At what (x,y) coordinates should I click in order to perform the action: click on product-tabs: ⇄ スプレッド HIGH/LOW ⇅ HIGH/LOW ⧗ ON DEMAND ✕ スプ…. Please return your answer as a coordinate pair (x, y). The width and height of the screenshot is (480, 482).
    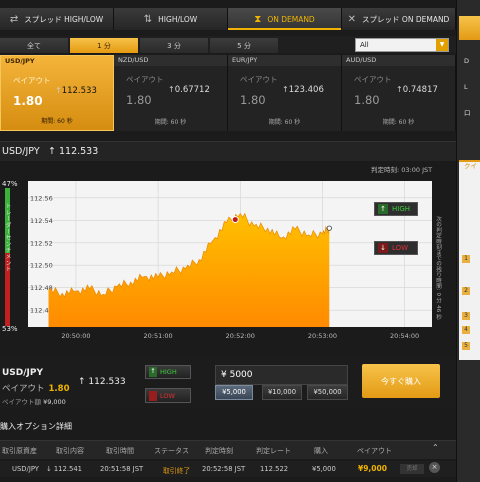
    Looking at the image, I should click on (228, 19).